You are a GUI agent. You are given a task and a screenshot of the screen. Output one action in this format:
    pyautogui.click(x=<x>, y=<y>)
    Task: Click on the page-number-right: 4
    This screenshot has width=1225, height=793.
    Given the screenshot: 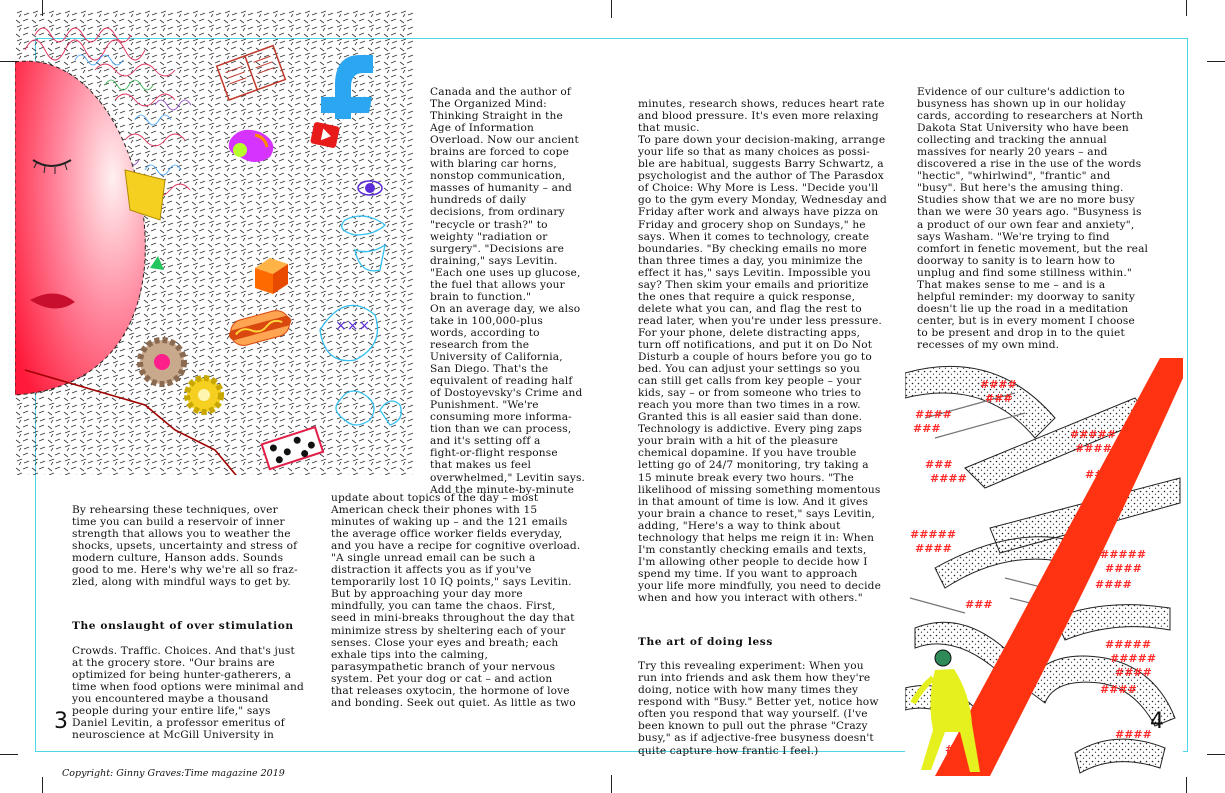 What is the action you would take?
    pyautogui.click(x=1157, y=721)
    